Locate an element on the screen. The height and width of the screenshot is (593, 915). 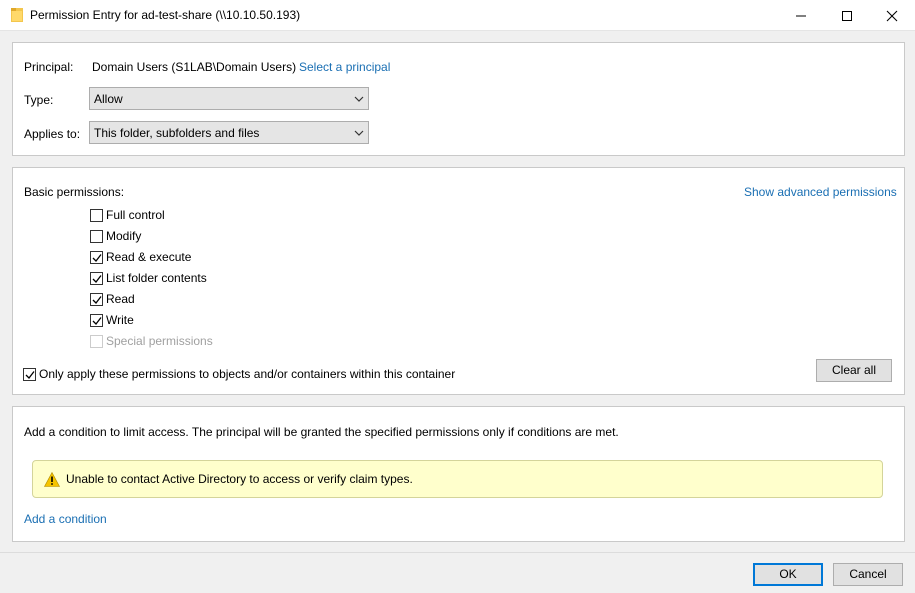
cancel-button: Cancel is located at coordinates (868, 574).